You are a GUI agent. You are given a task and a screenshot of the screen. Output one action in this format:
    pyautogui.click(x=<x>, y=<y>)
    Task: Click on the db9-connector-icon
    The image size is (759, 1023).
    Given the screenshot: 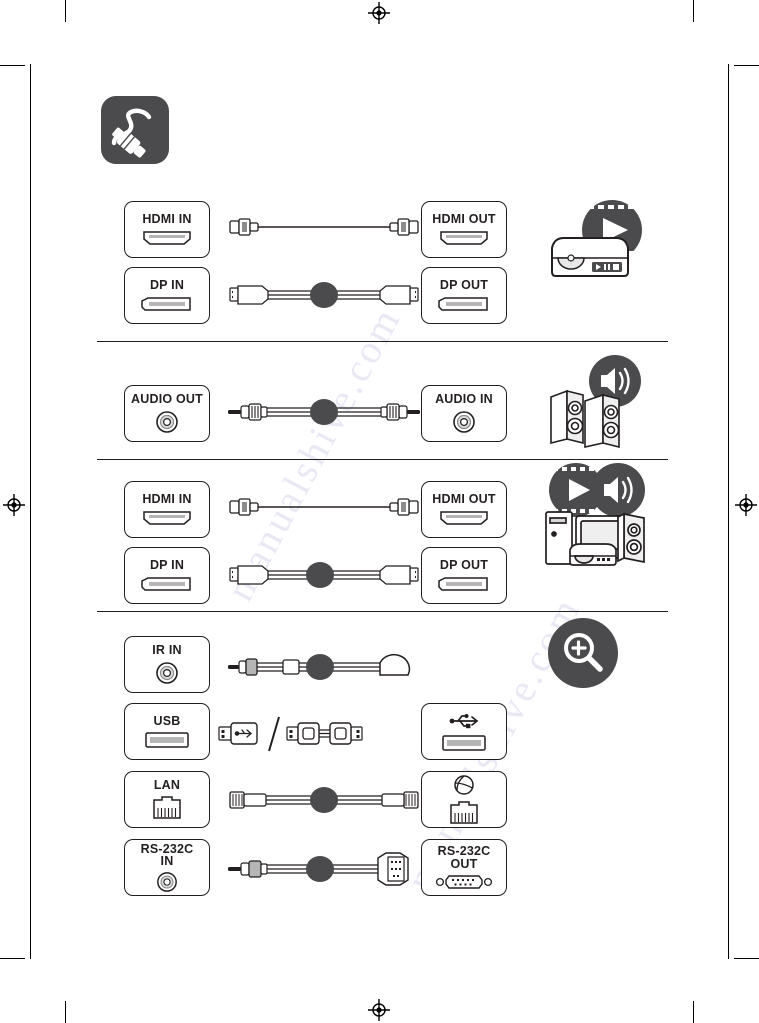 What is the action you would take?
    pyautogui.click(x=393, y=869)
    